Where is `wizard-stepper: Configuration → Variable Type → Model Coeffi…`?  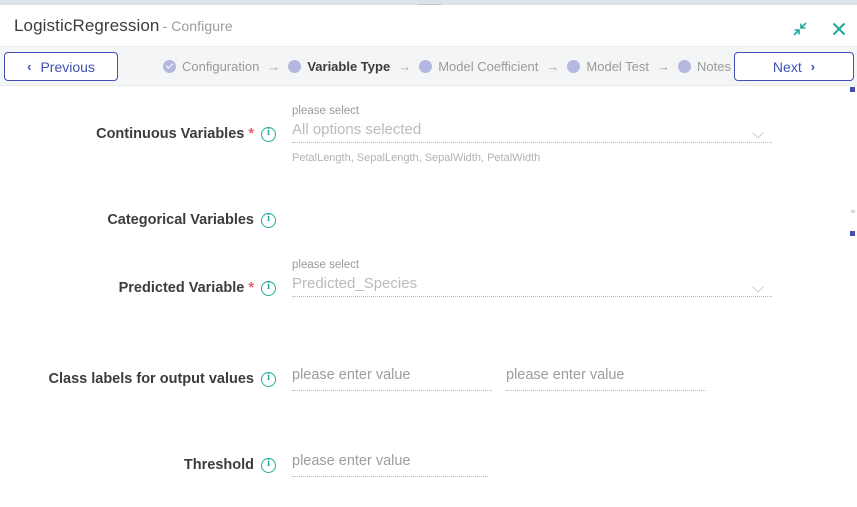
wizard-stepper: Configuration → Variable Type → Model Coeffi… is located at coordinates (447, 66).